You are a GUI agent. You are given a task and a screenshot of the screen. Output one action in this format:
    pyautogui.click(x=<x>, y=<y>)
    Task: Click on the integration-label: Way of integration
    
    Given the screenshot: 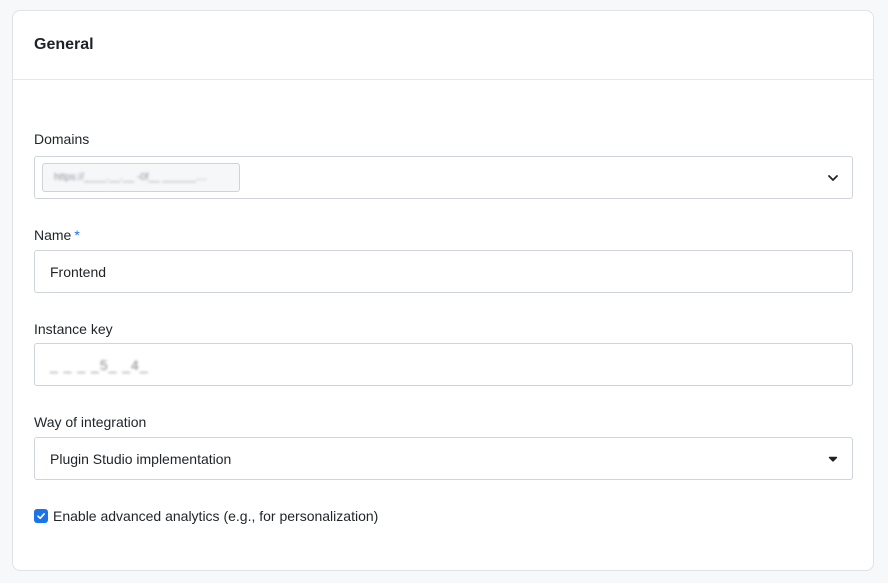 What is the action you would take?
    pyautogui.click(x=90, y=422)
    